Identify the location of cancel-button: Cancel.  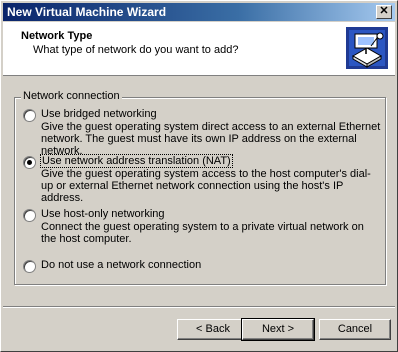
(355, 329).